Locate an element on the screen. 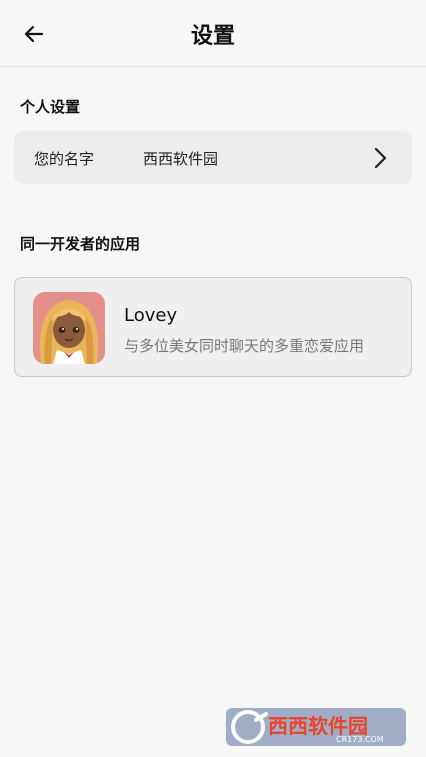 The height and width of the screenshot is (757, 426). same-developer-apps-heading: 同一开发者的应用 is located at coordinates (80, 244).